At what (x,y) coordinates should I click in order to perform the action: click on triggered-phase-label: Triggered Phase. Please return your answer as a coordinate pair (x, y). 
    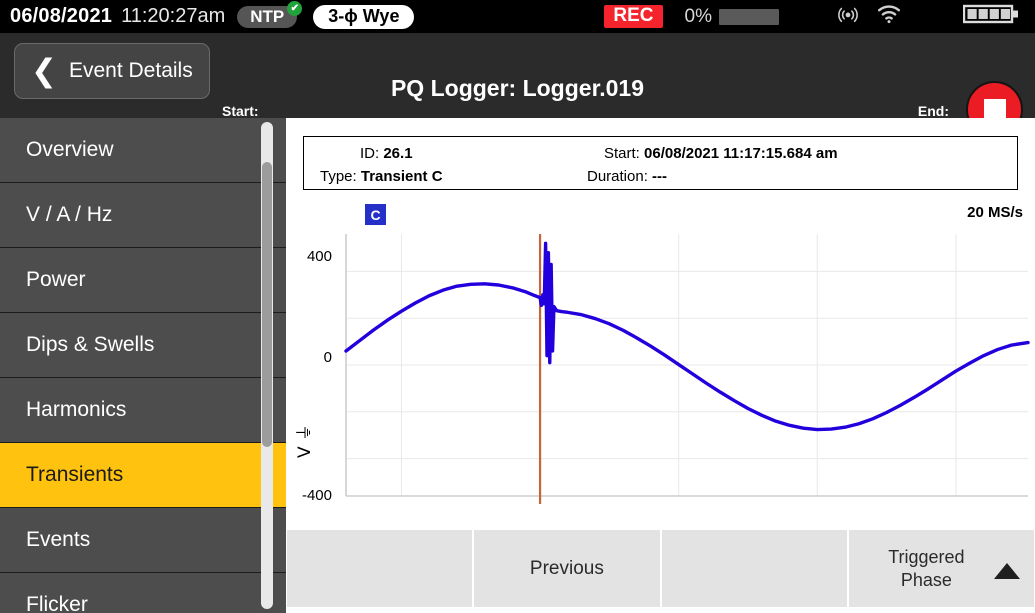
    Looking at the image, I should click on (926, 569).